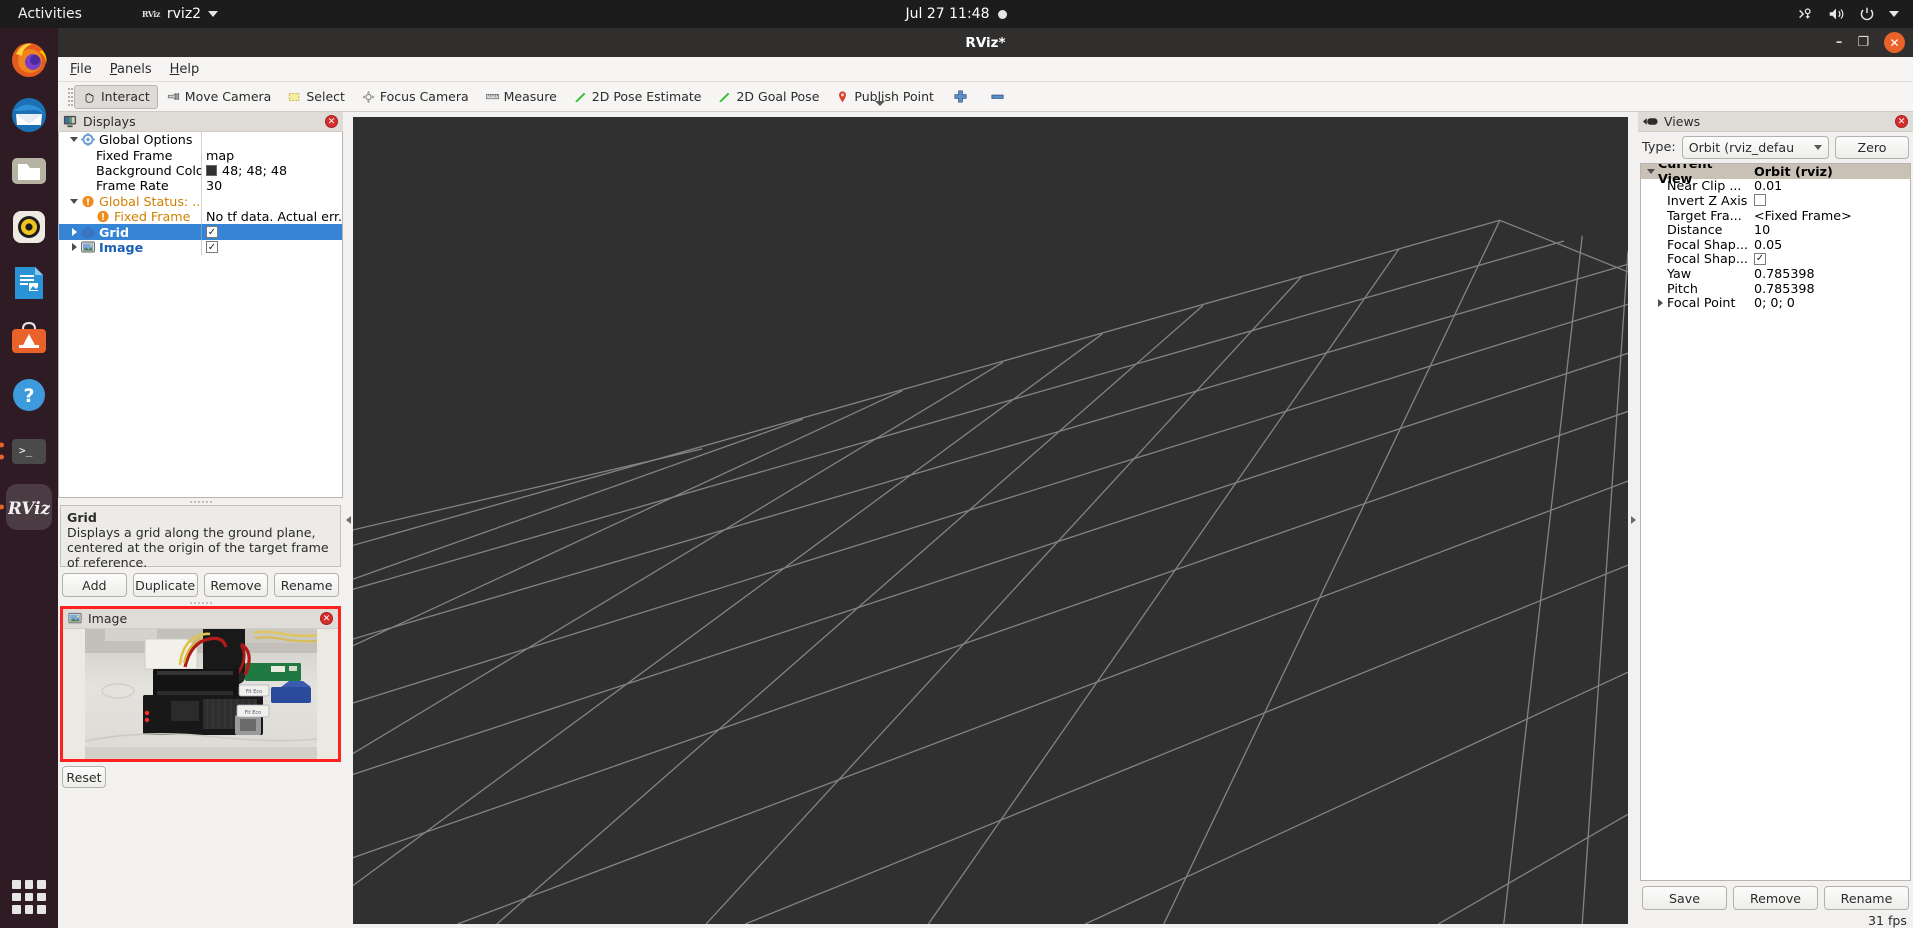  Describe the element at coordinates (29, 897) in the screenshot. I see `show-applications-button` at that location.